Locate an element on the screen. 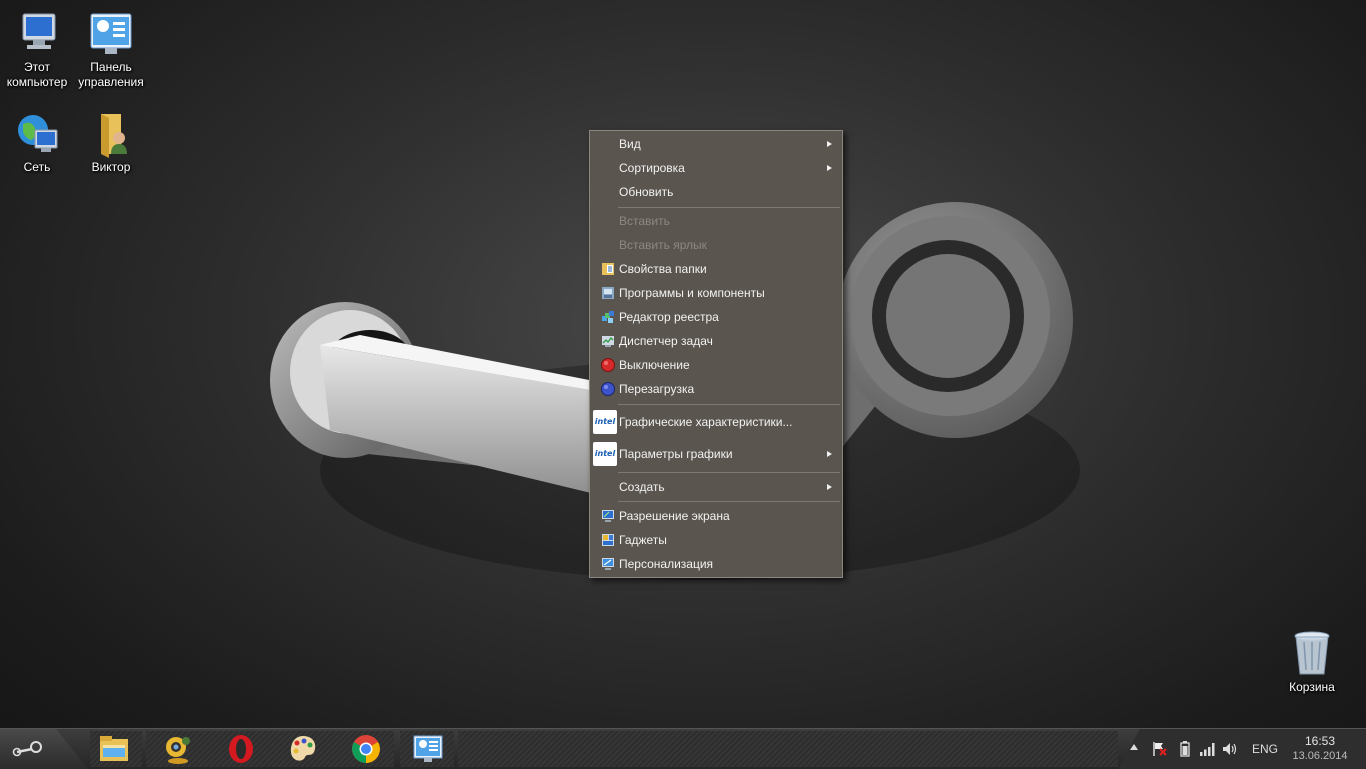 The width and height of the screenshot is (1366, 769). restart-icon is located at coordinates (608, 389).